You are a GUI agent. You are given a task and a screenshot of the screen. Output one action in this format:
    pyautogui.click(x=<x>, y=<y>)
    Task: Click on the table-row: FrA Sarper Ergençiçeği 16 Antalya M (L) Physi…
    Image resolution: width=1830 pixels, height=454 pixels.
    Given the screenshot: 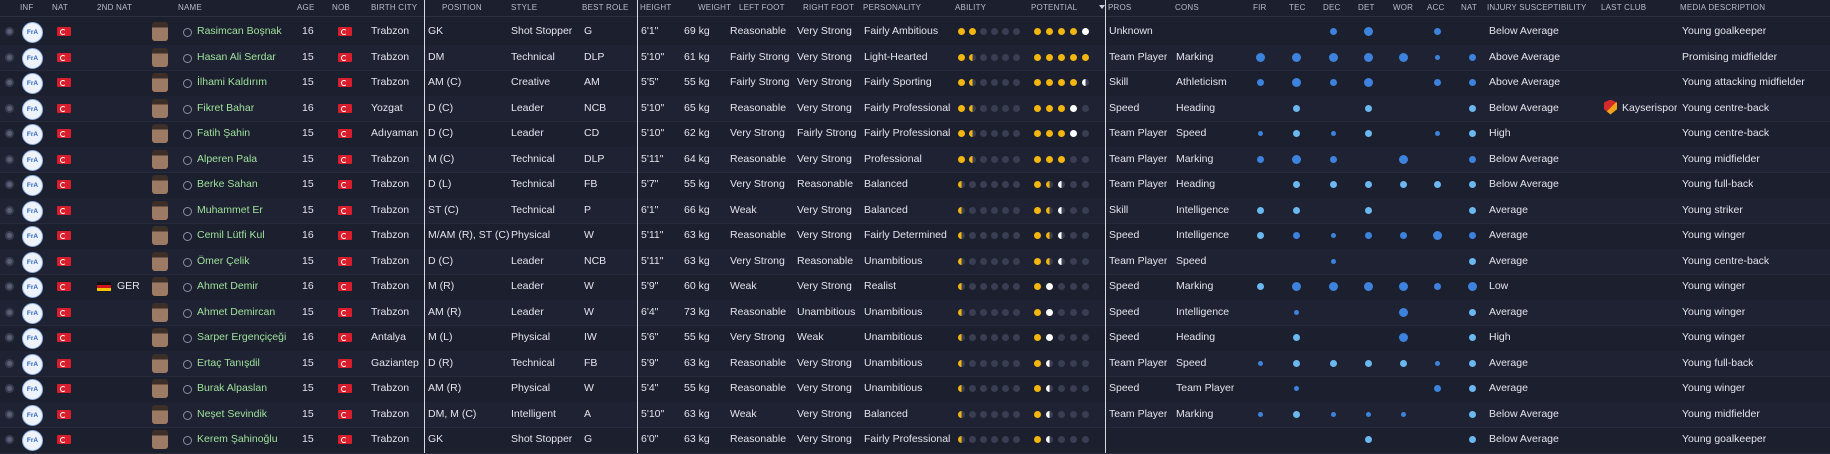 What is the action you would take?
    pyautogui.click(x=915, y=338)
    